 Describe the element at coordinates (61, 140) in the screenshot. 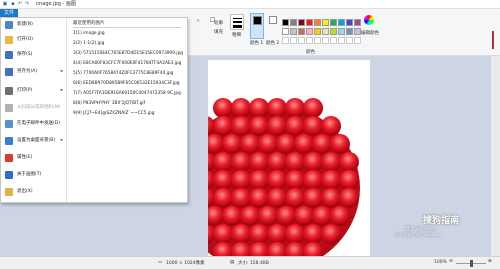

I see `submenu-arrow-icon: ▸` at that location.